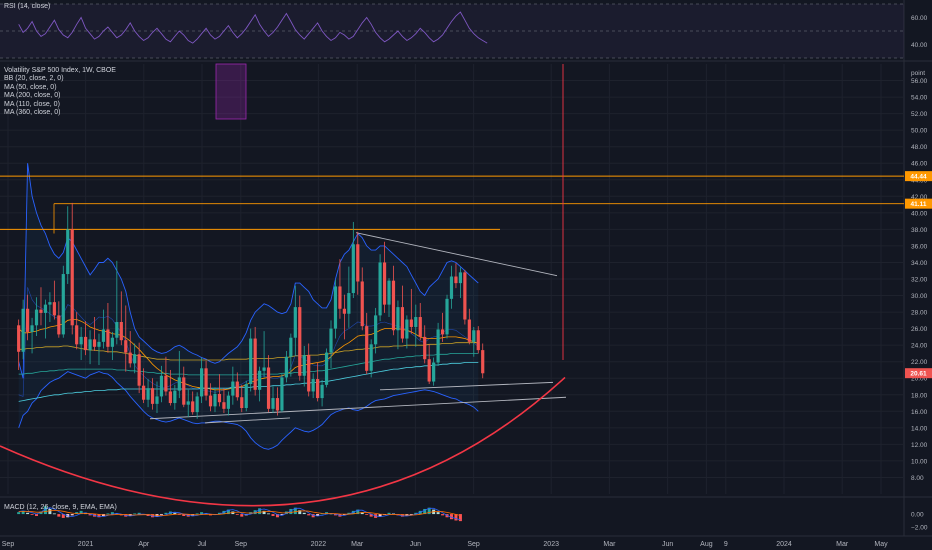  What do you see at coordinates (706, 544) in the screenshot?
I see `x-tick-label: Aug` at bounding box center [706, 544].